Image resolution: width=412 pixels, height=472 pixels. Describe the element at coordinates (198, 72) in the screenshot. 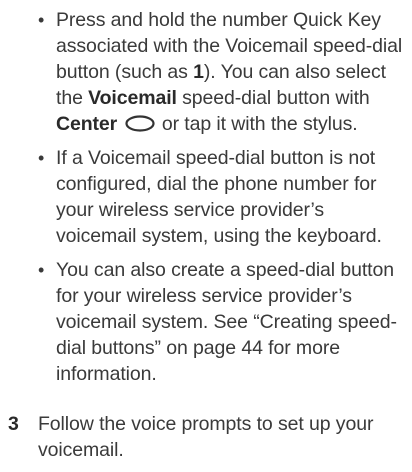

I see `quick-key-number: 1` at that location.